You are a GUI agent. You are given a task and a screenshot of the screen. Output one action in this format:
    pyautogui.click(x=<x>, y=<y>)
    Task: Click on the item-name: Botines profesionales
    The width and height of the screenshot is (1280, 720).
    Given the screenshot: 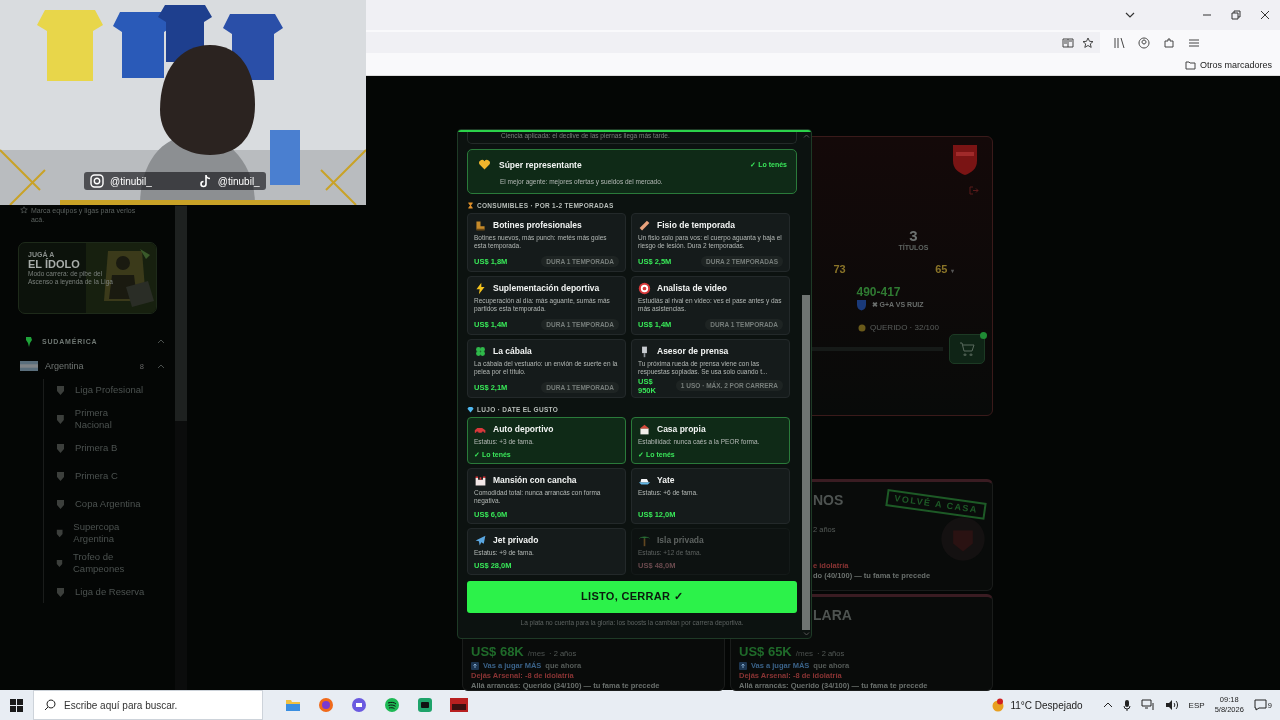 What is the action you would take?
    pyautogui.click(x=537, y=225)
    